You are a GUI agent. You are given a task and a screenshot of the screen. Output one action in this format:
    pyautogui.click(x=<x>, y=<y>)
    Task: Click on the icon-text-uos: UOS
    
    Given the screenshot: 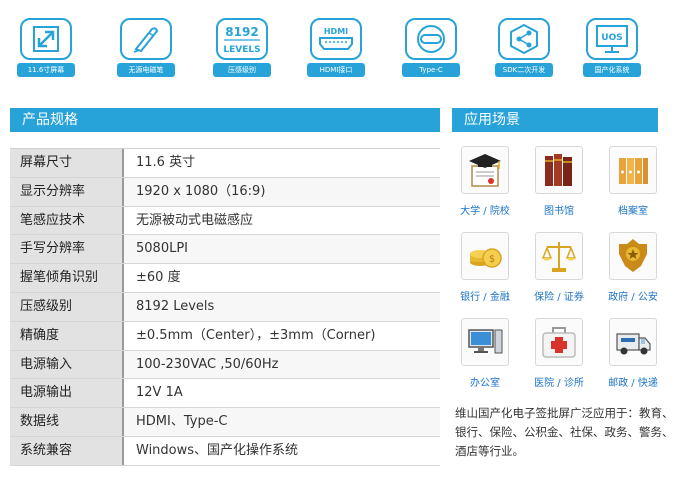 What is the action you would take?
    pyautogui.click(x=611, y=38)
    